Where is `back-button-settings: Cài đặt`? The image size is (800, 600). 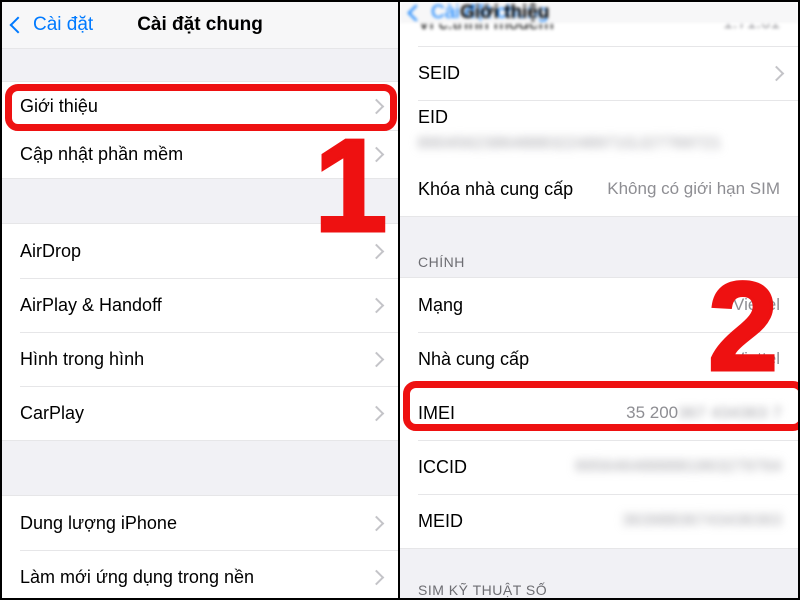 back-button-settings: Cài đặt is located at coordinates (47, 25).